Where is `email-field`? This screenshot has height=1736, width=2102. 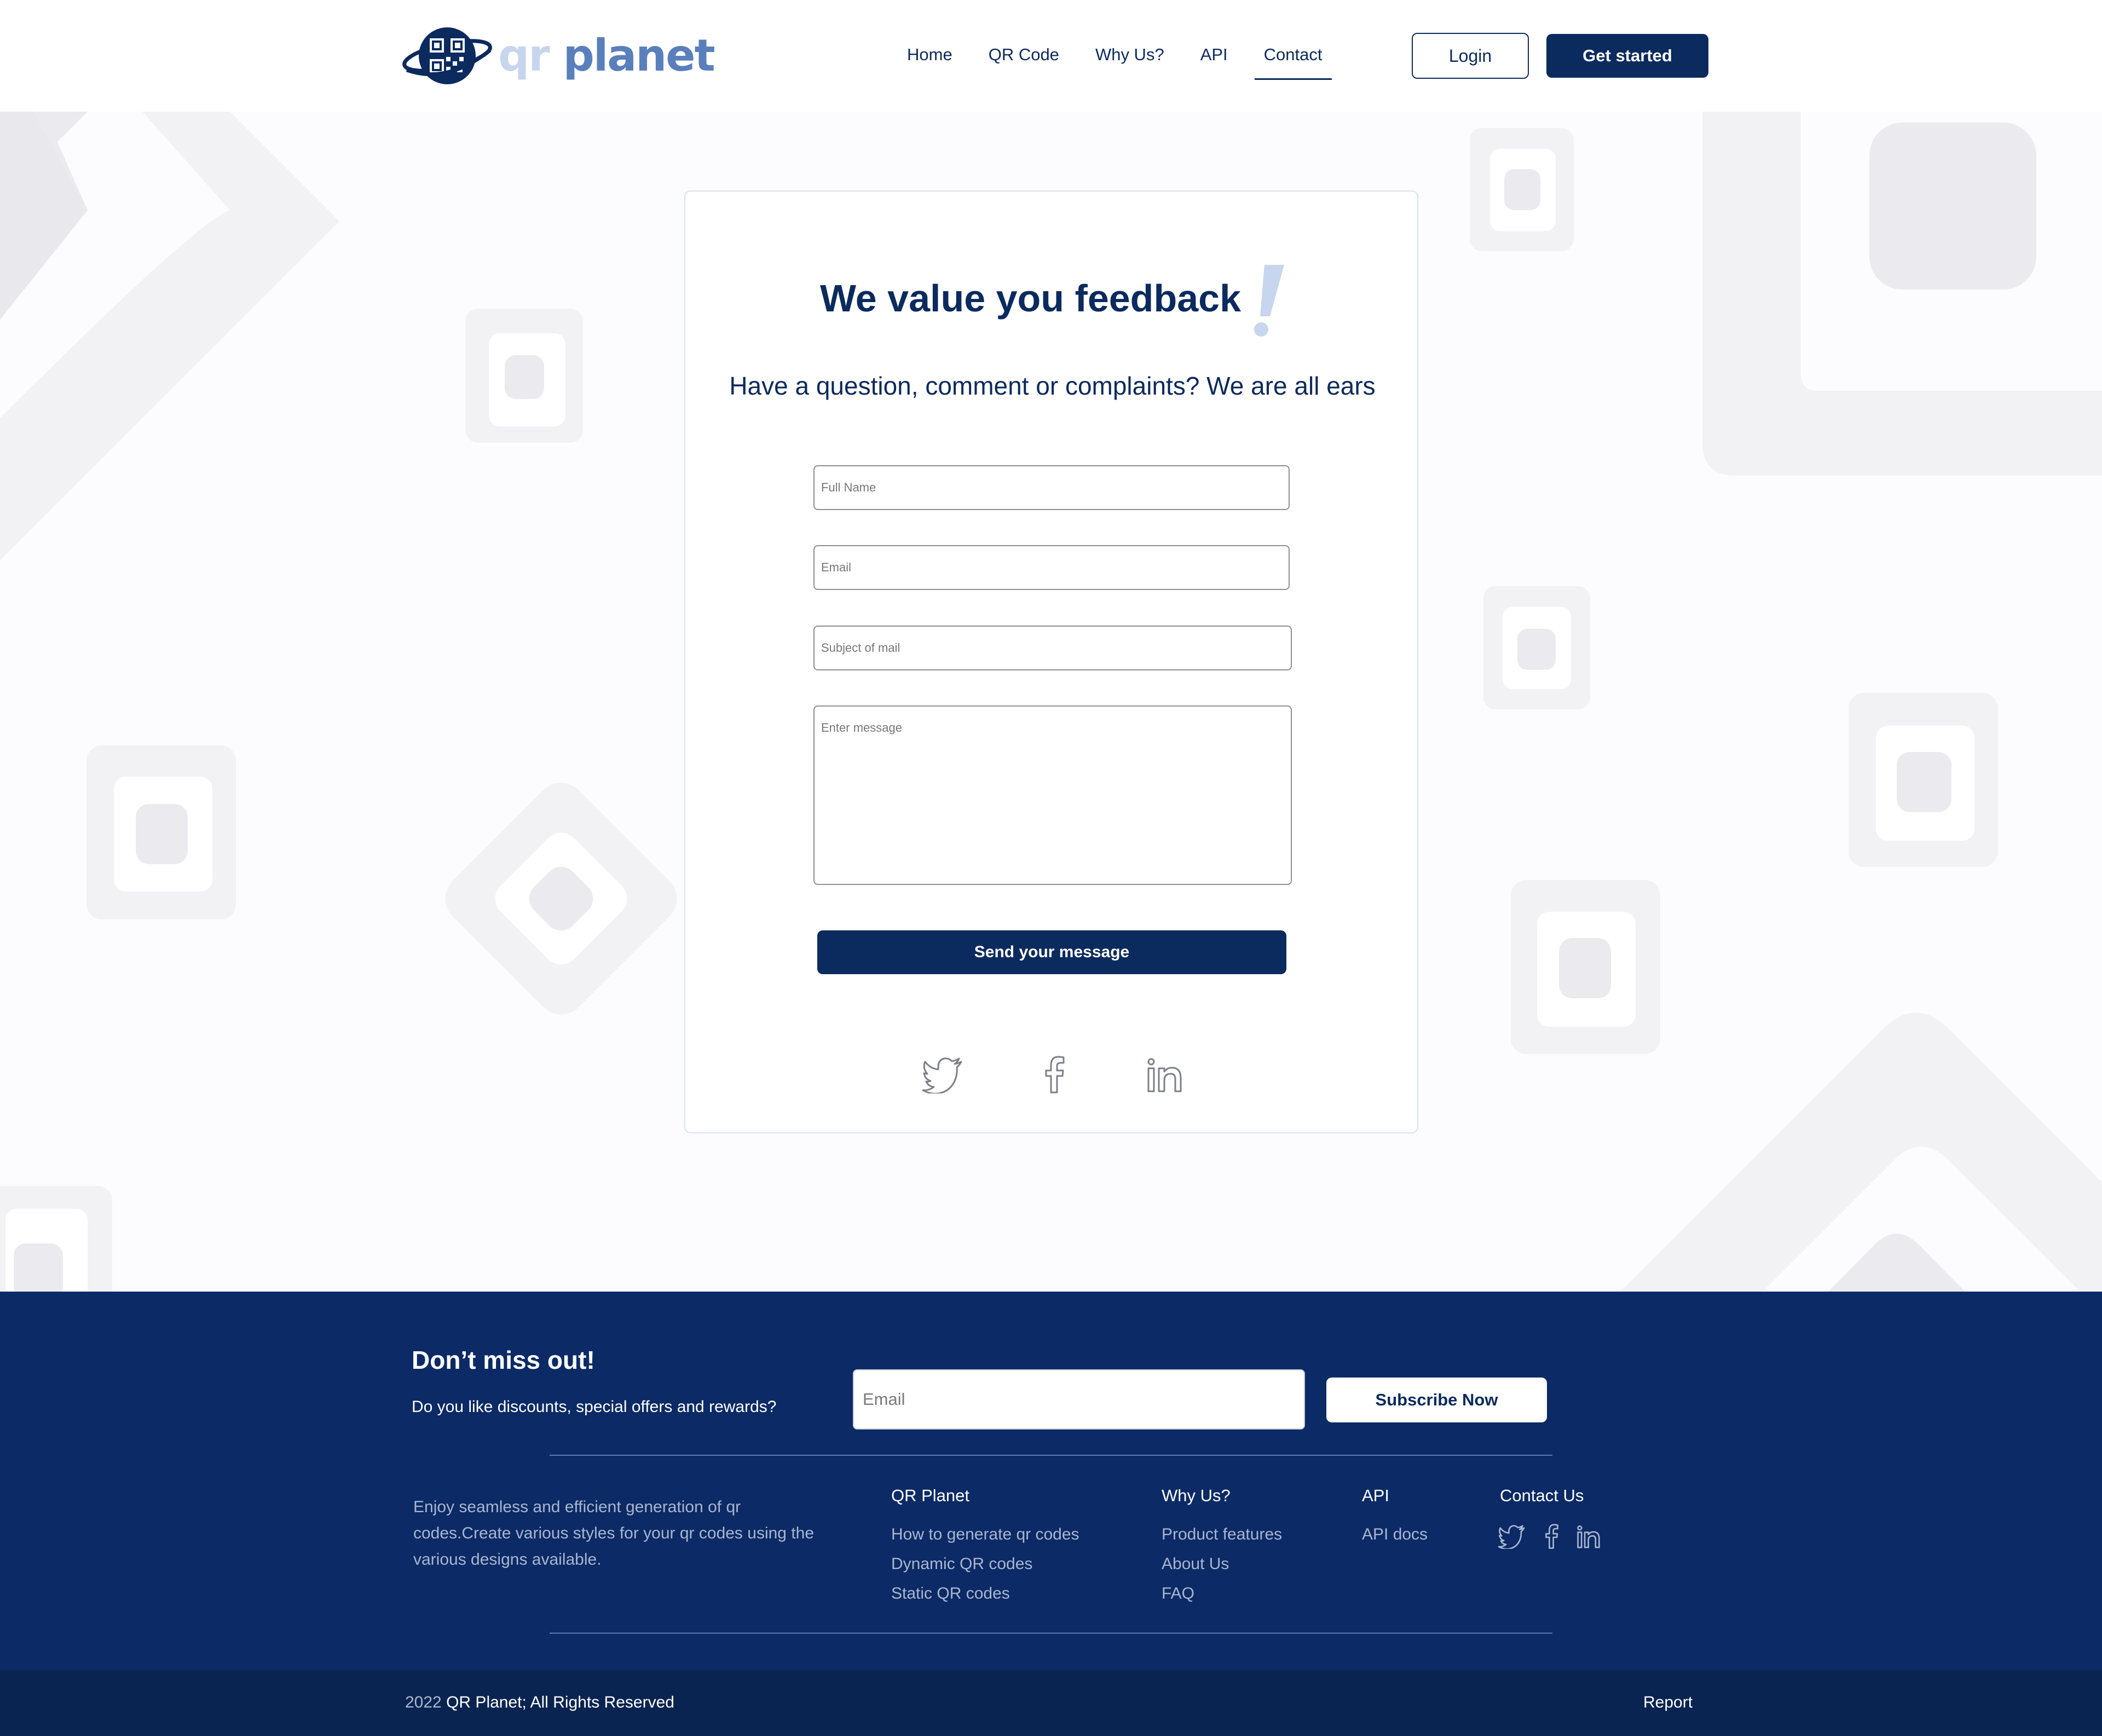
email-field is located at coordinates (1051, 567).